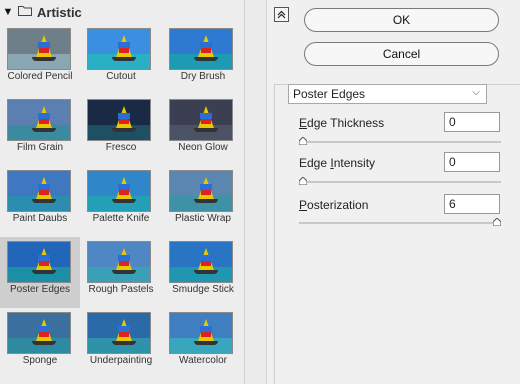 Image resolution: width=520 pixels, height=384 pixels. What do you see at coordinates (256, 192) in the screenshot?
I see `panel-divider` at bounding box center [256, 192].